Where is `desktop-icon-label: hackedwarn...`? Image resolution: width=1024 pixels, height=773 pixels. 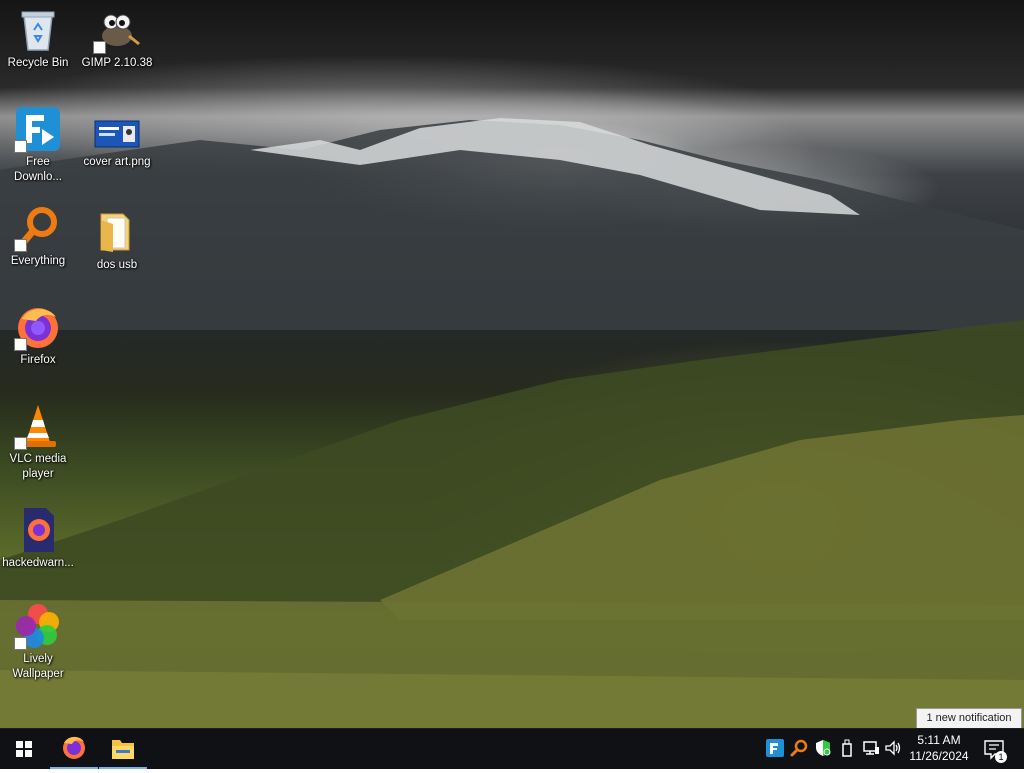 desktop-icon-label: hackedwarn... is located at coordinates (38, 563).